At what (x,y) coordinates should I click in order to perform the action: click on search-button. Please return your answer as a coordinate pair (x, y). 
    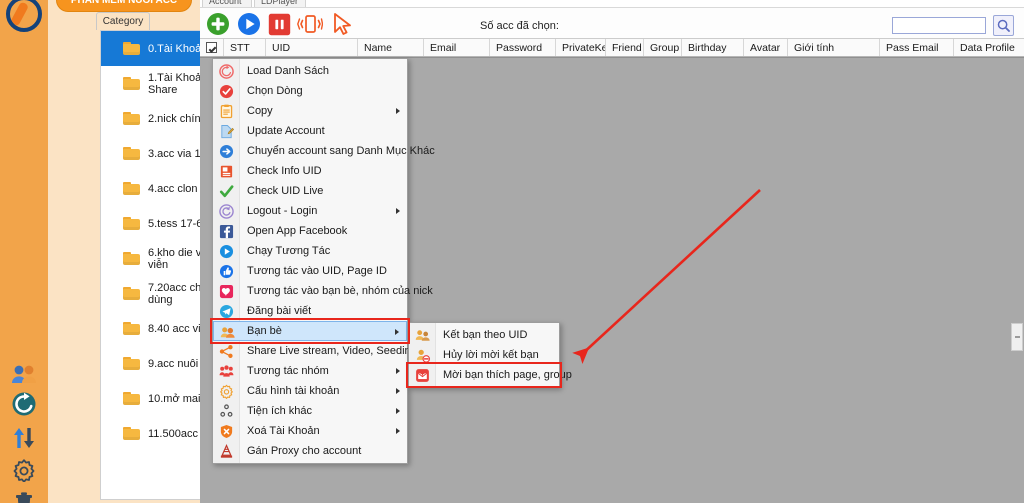
    Looking at the image, I should click on (1003, 25).